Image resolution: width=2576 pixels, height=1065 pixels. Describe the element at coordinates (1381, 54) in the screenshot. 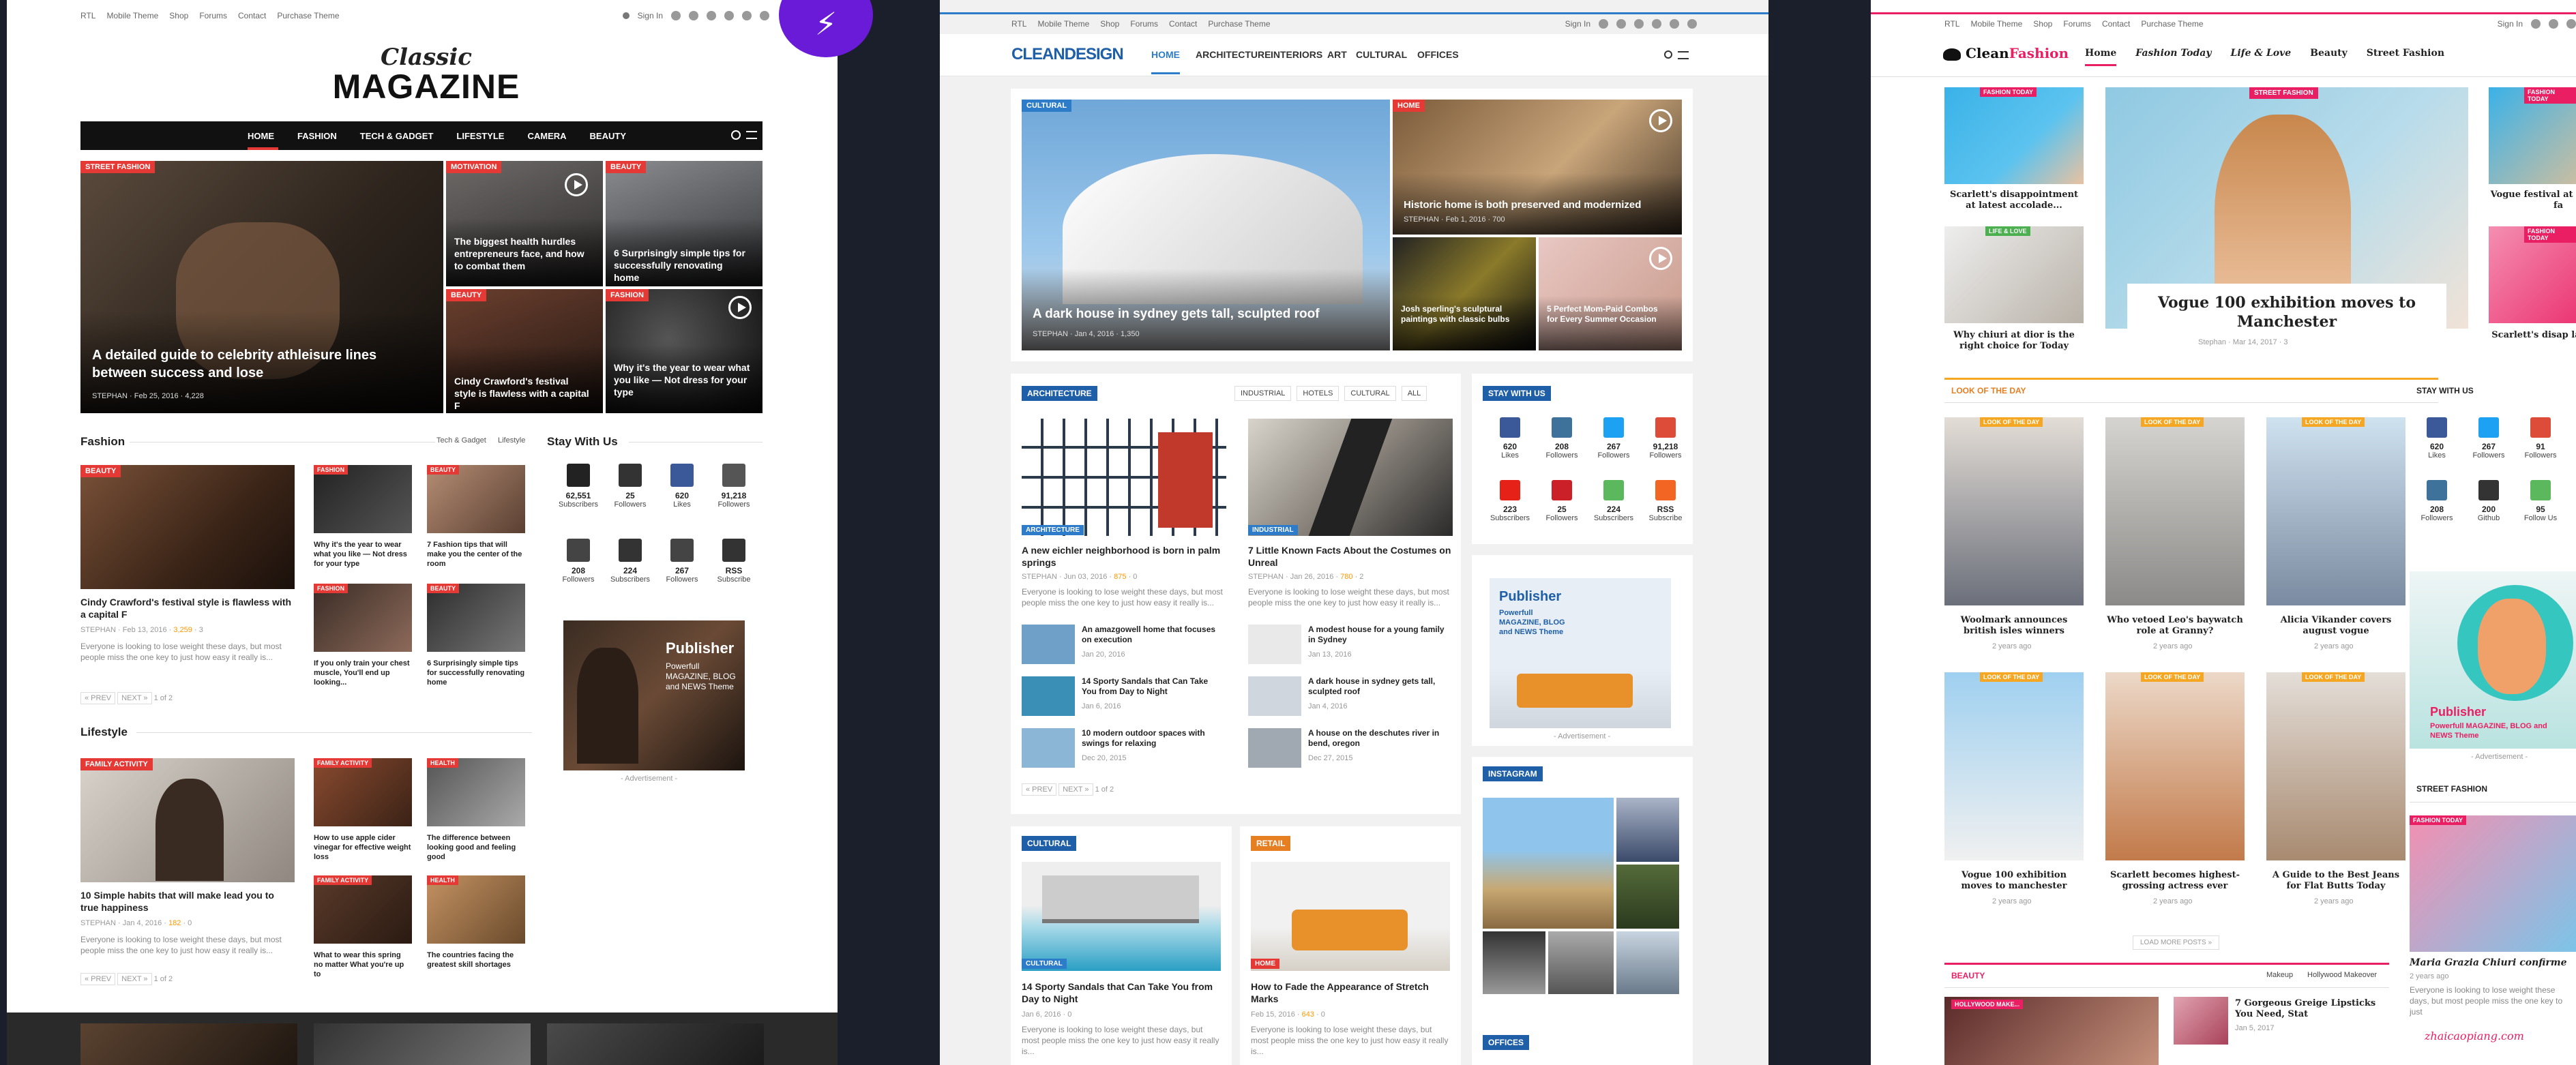

I see `nav-item-cultural: CULTURAL` at that location.